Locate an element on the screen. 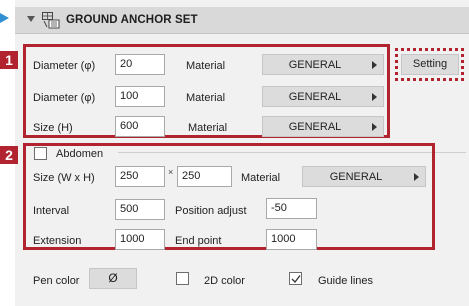 The width and height of the screenshot is (469, 306). pen-color-button: Ø is located at coordinates (113, 278).